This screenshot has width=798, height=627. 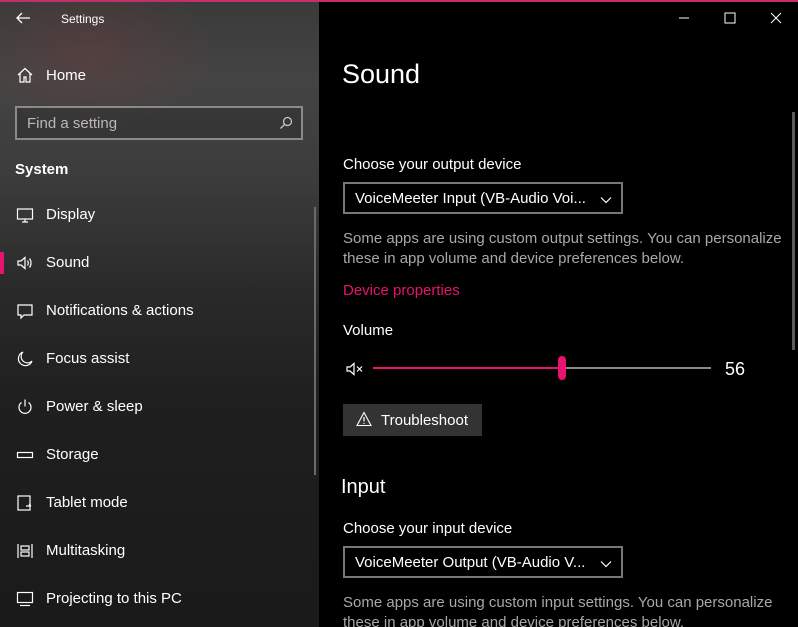 I want to click on sidebar-item-projecting: Projecting to this PC, so click(x=159, y=599).